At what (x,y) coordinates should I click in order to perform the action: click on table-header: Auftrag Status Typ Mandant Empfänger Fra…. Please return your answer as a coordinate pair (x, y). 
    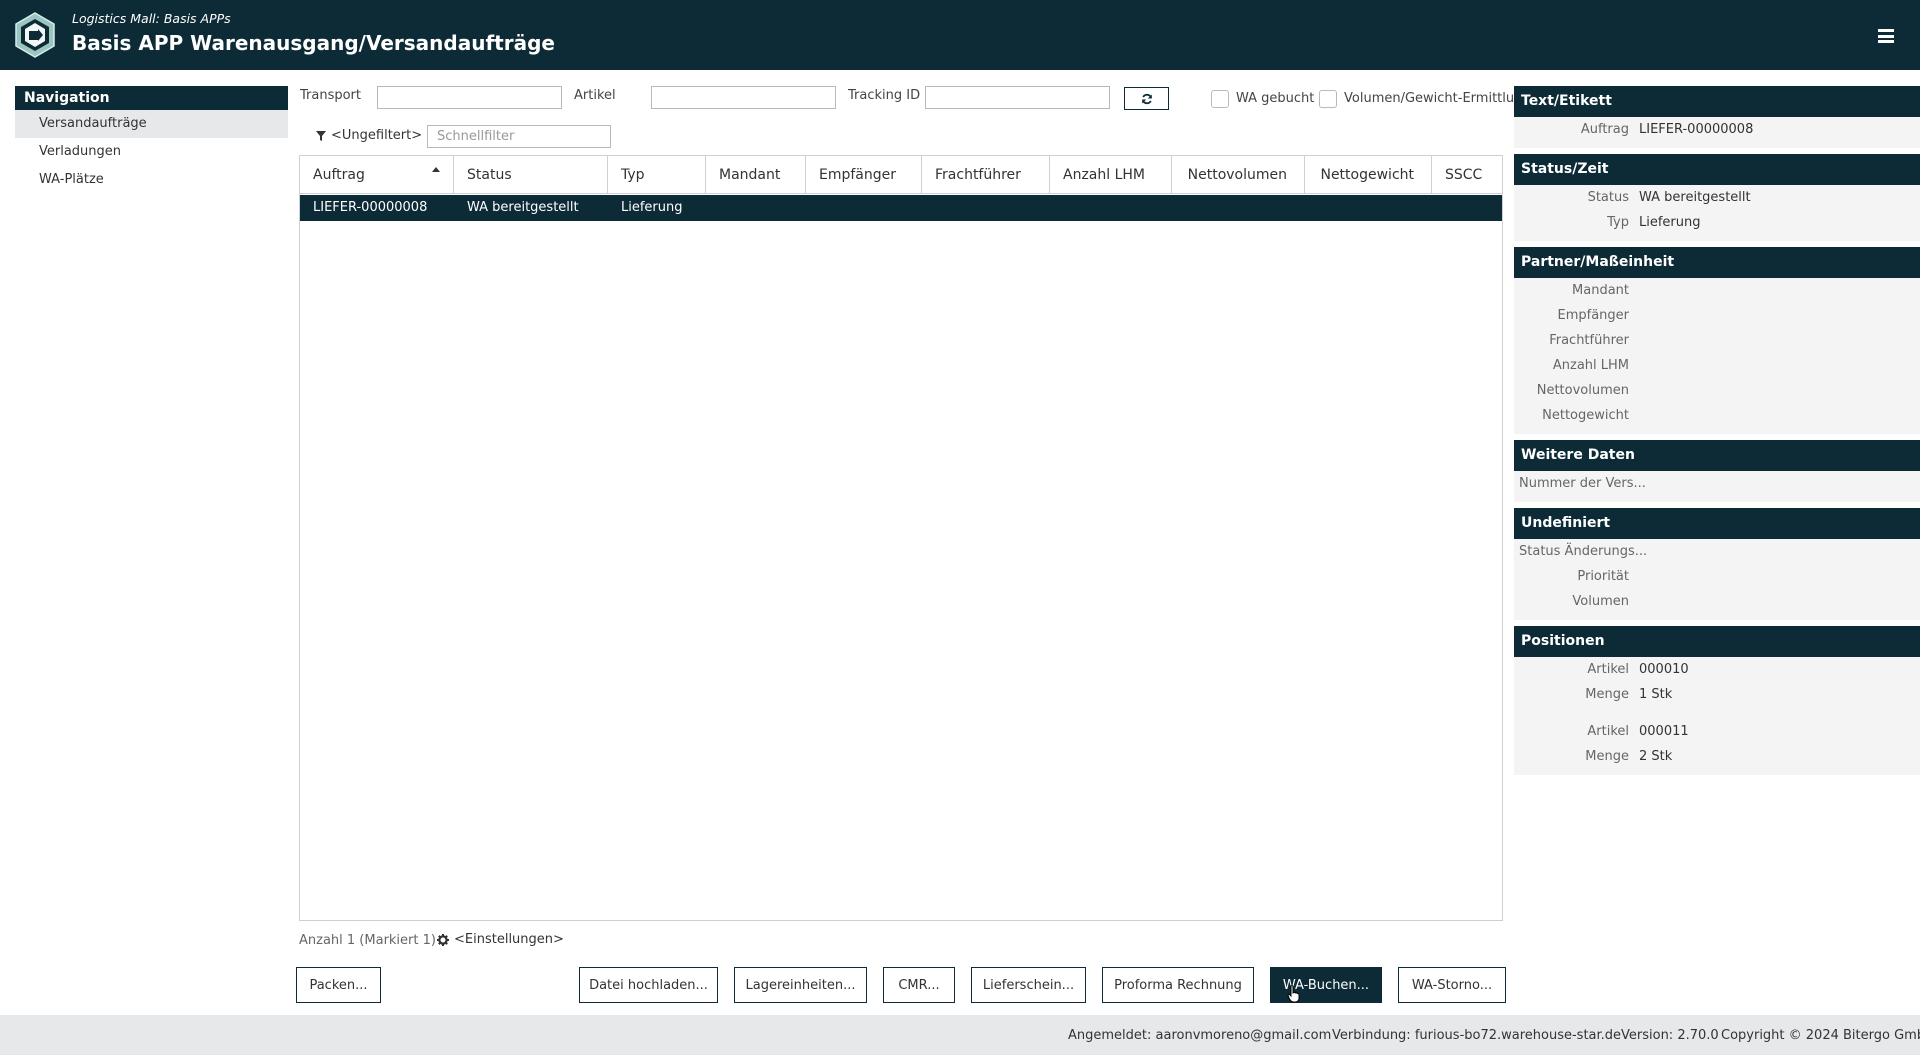
    Looking at the image, I should click on (901, 175).